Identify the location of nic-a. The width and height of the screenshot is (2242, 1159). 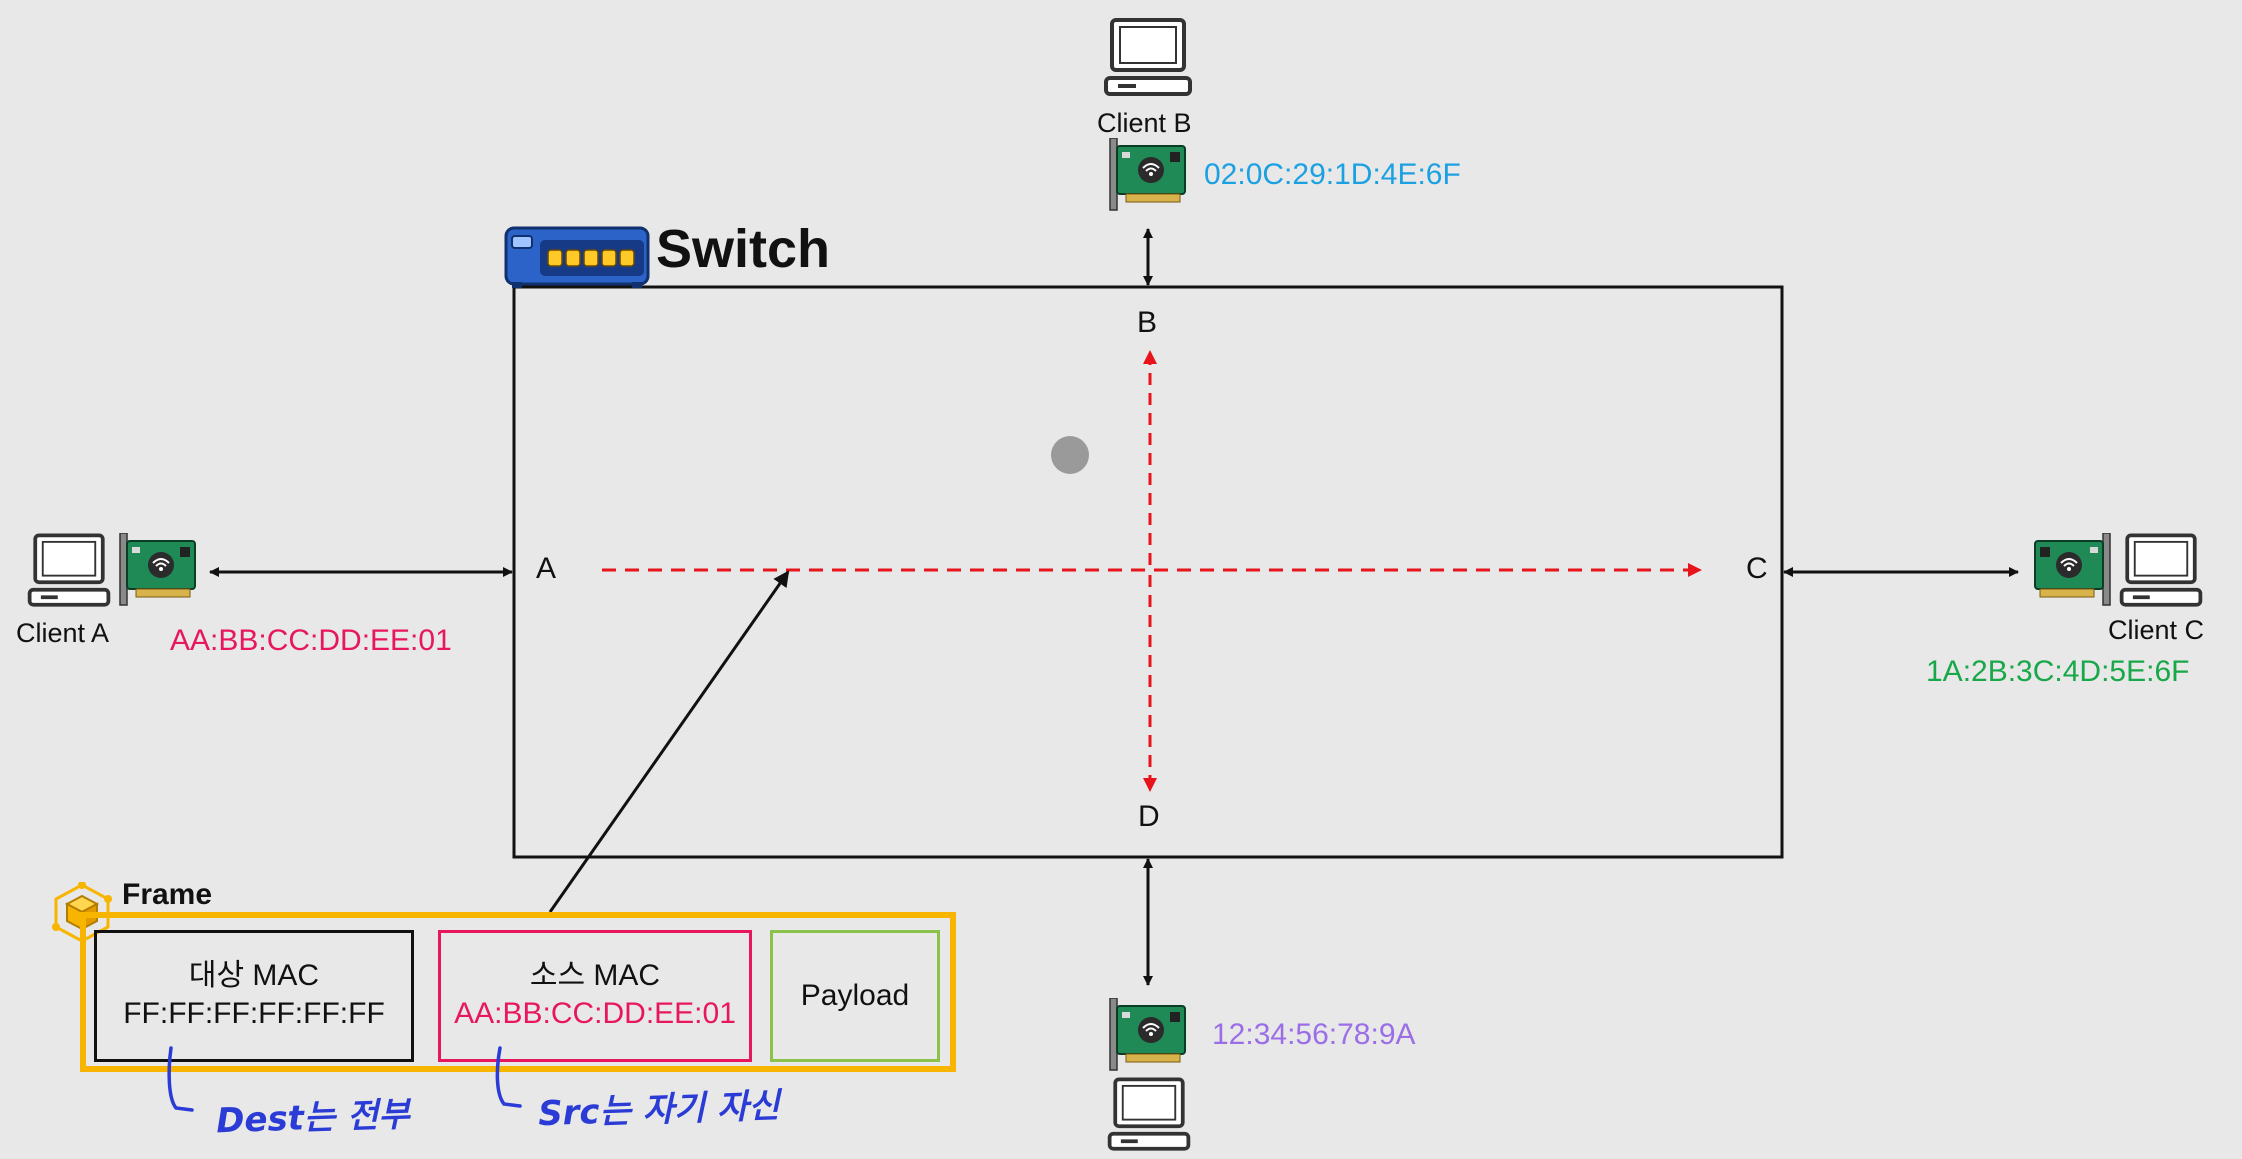
(158, 572).